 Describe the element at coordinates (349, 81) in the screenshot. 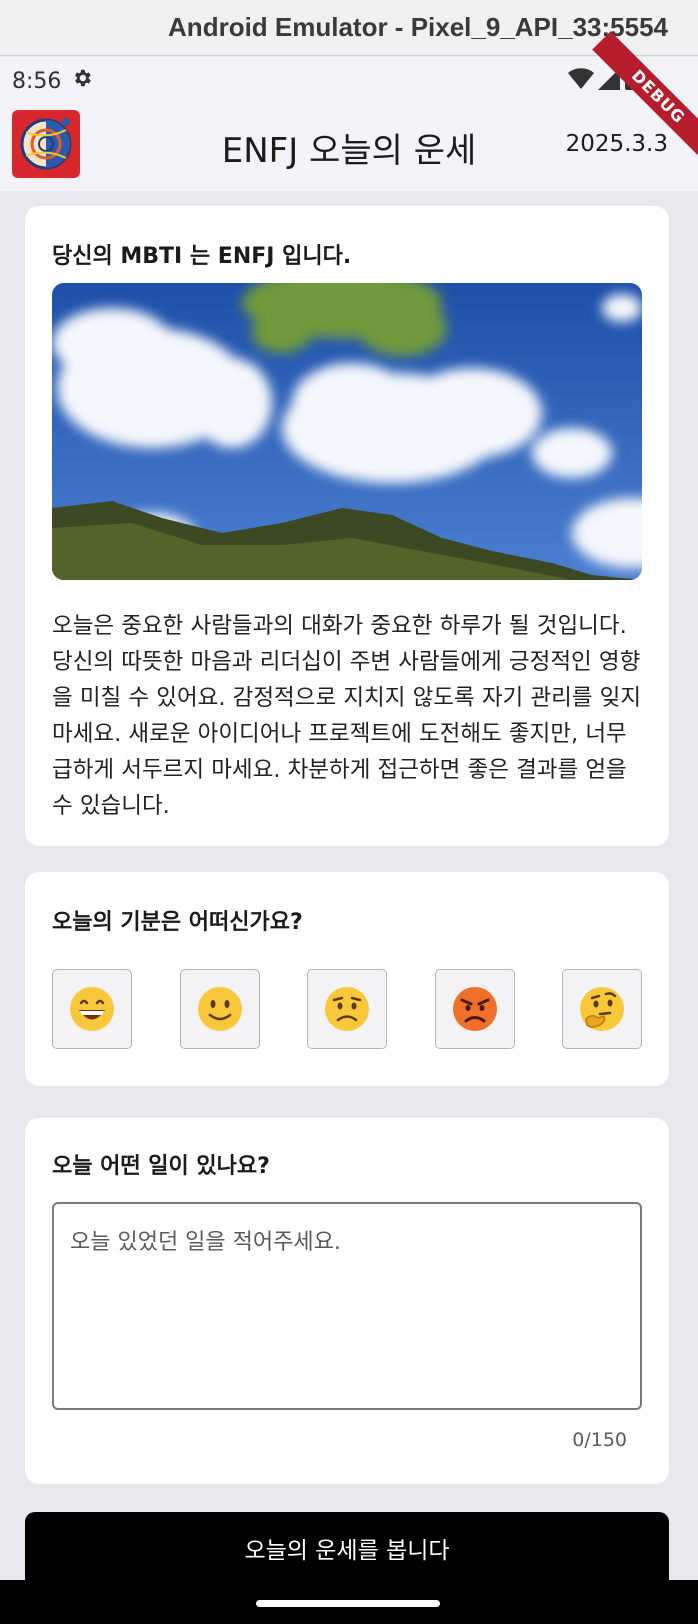

I see `status-bar: 8:56` at that location.